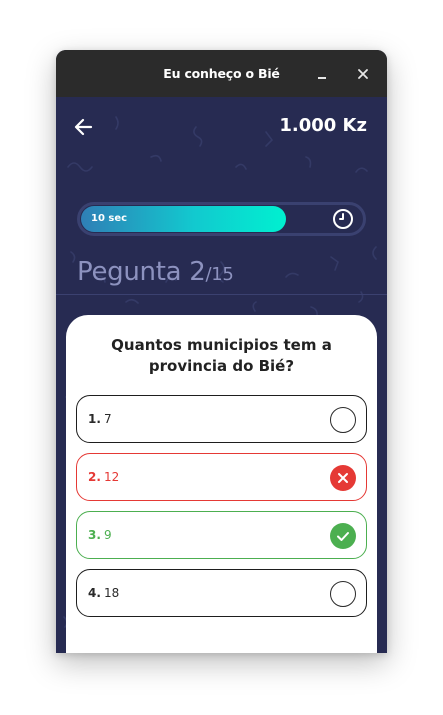  I want to click on correct-check-icon, so click(343, 536).